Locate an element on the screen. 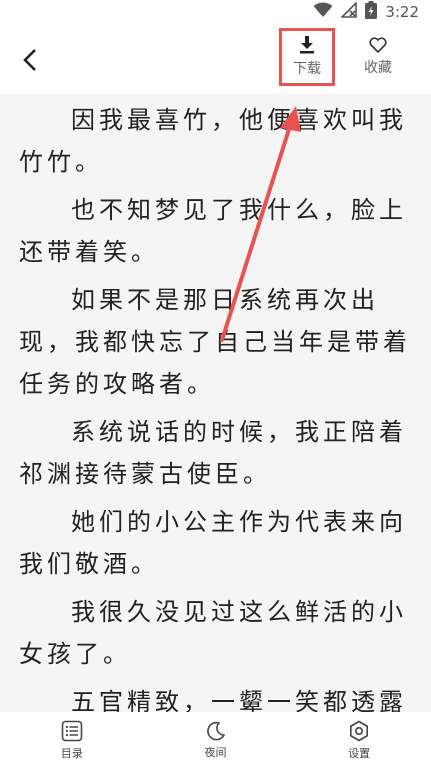  back-button is located at coordinates (30, 60).